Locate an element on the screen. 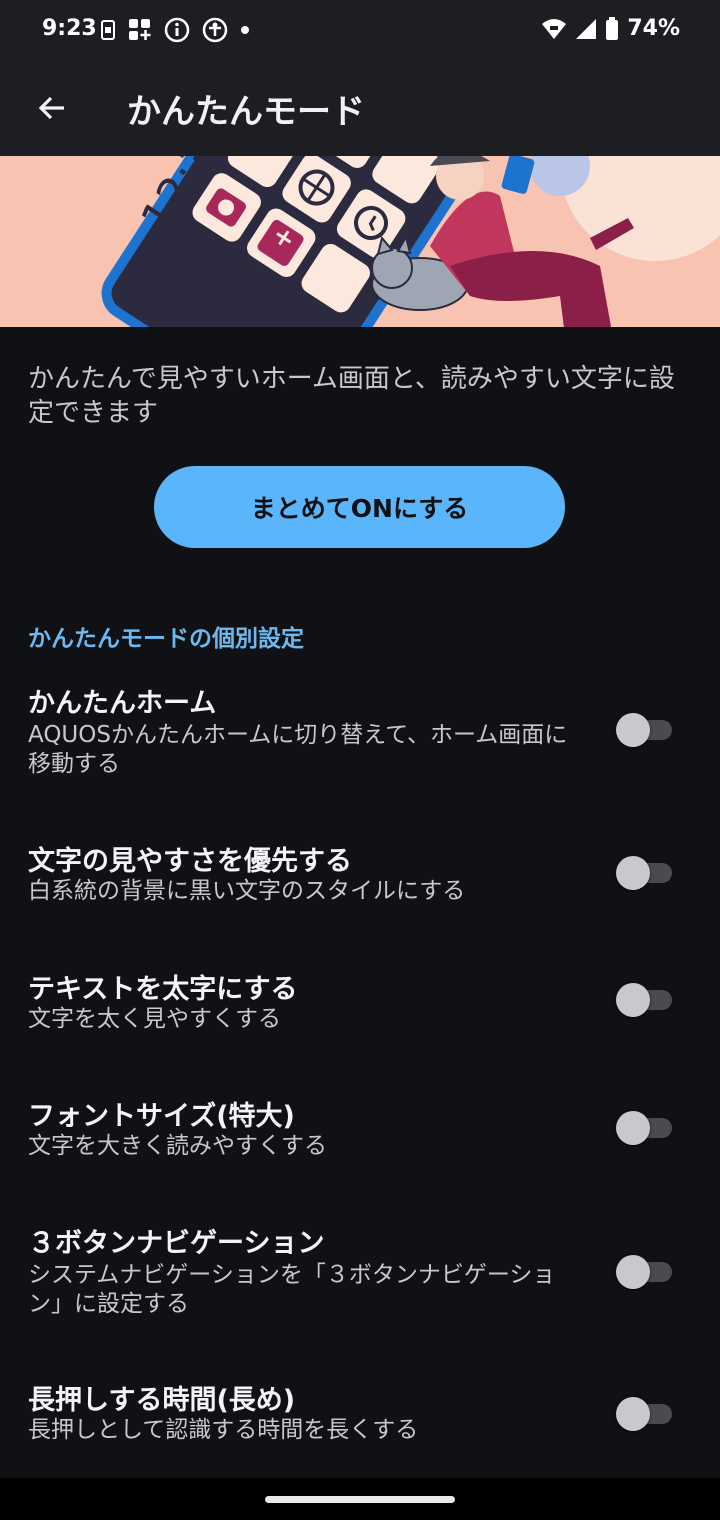 The width and height of the screenshot is (720, 1520). home-gesture-handle is located at coordinates (360, 1499).